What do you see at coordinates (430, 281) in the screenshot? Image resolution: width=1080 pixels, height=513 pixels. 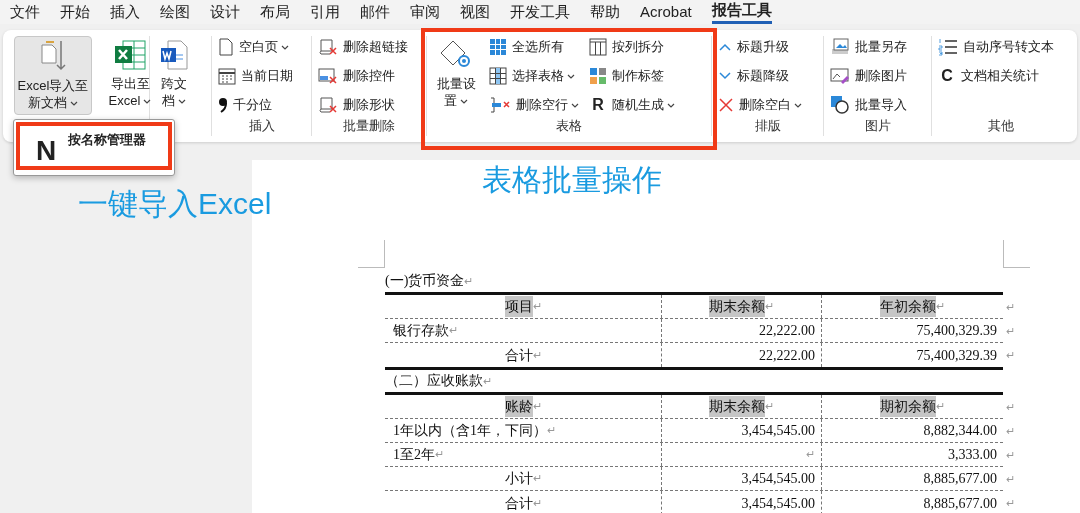 I see `section-heading: (一)货币资金↵` at bounding box center [430, 281].